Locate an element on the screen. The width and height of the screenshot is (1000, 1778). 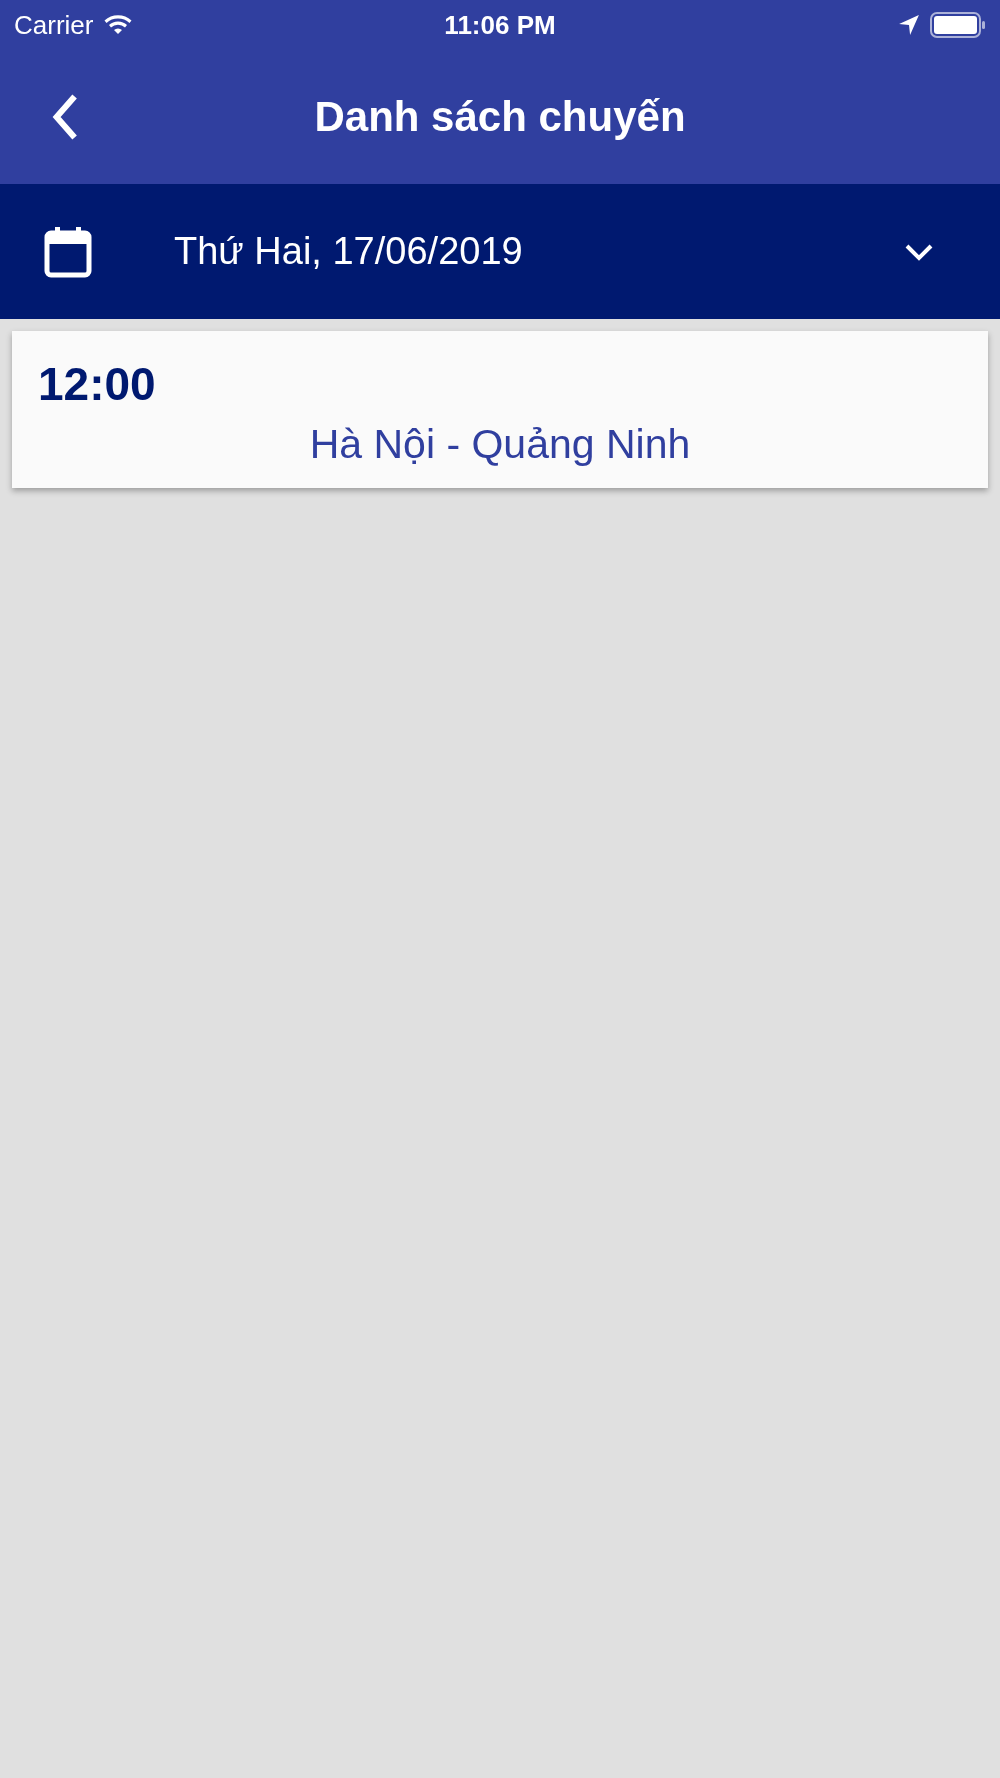
battery-icon is located at coordinates (958, 25).